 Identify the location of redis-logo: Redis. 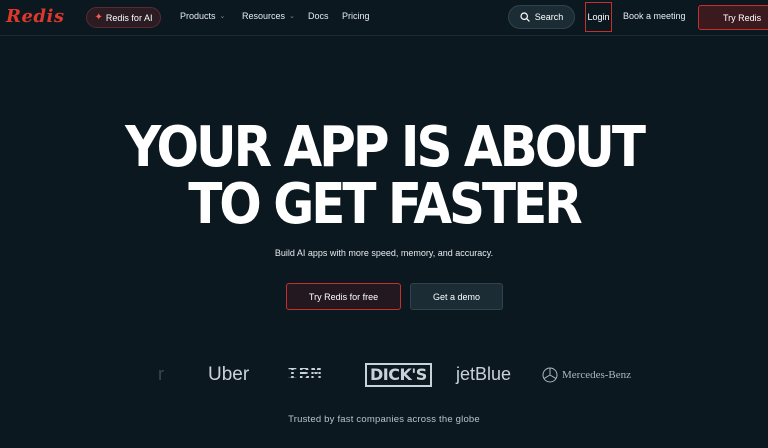
(35, 16).